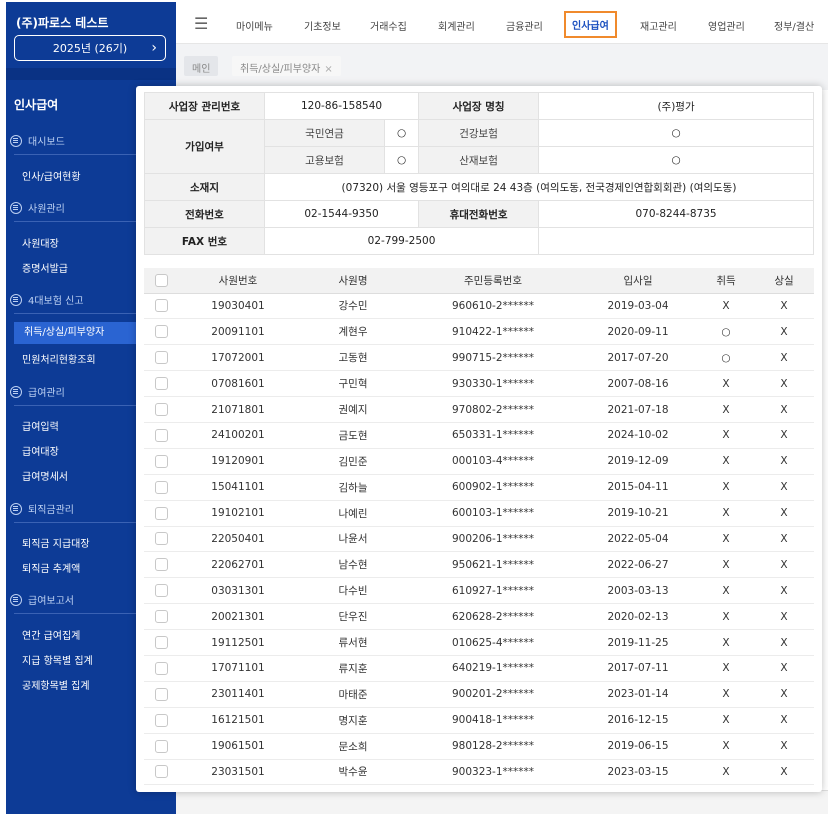  What do you see at coordinates (40, 425) in the screenshot?
I see `sidebar-item-payroll-input: 급여입력` at bounding box center [40, 425].